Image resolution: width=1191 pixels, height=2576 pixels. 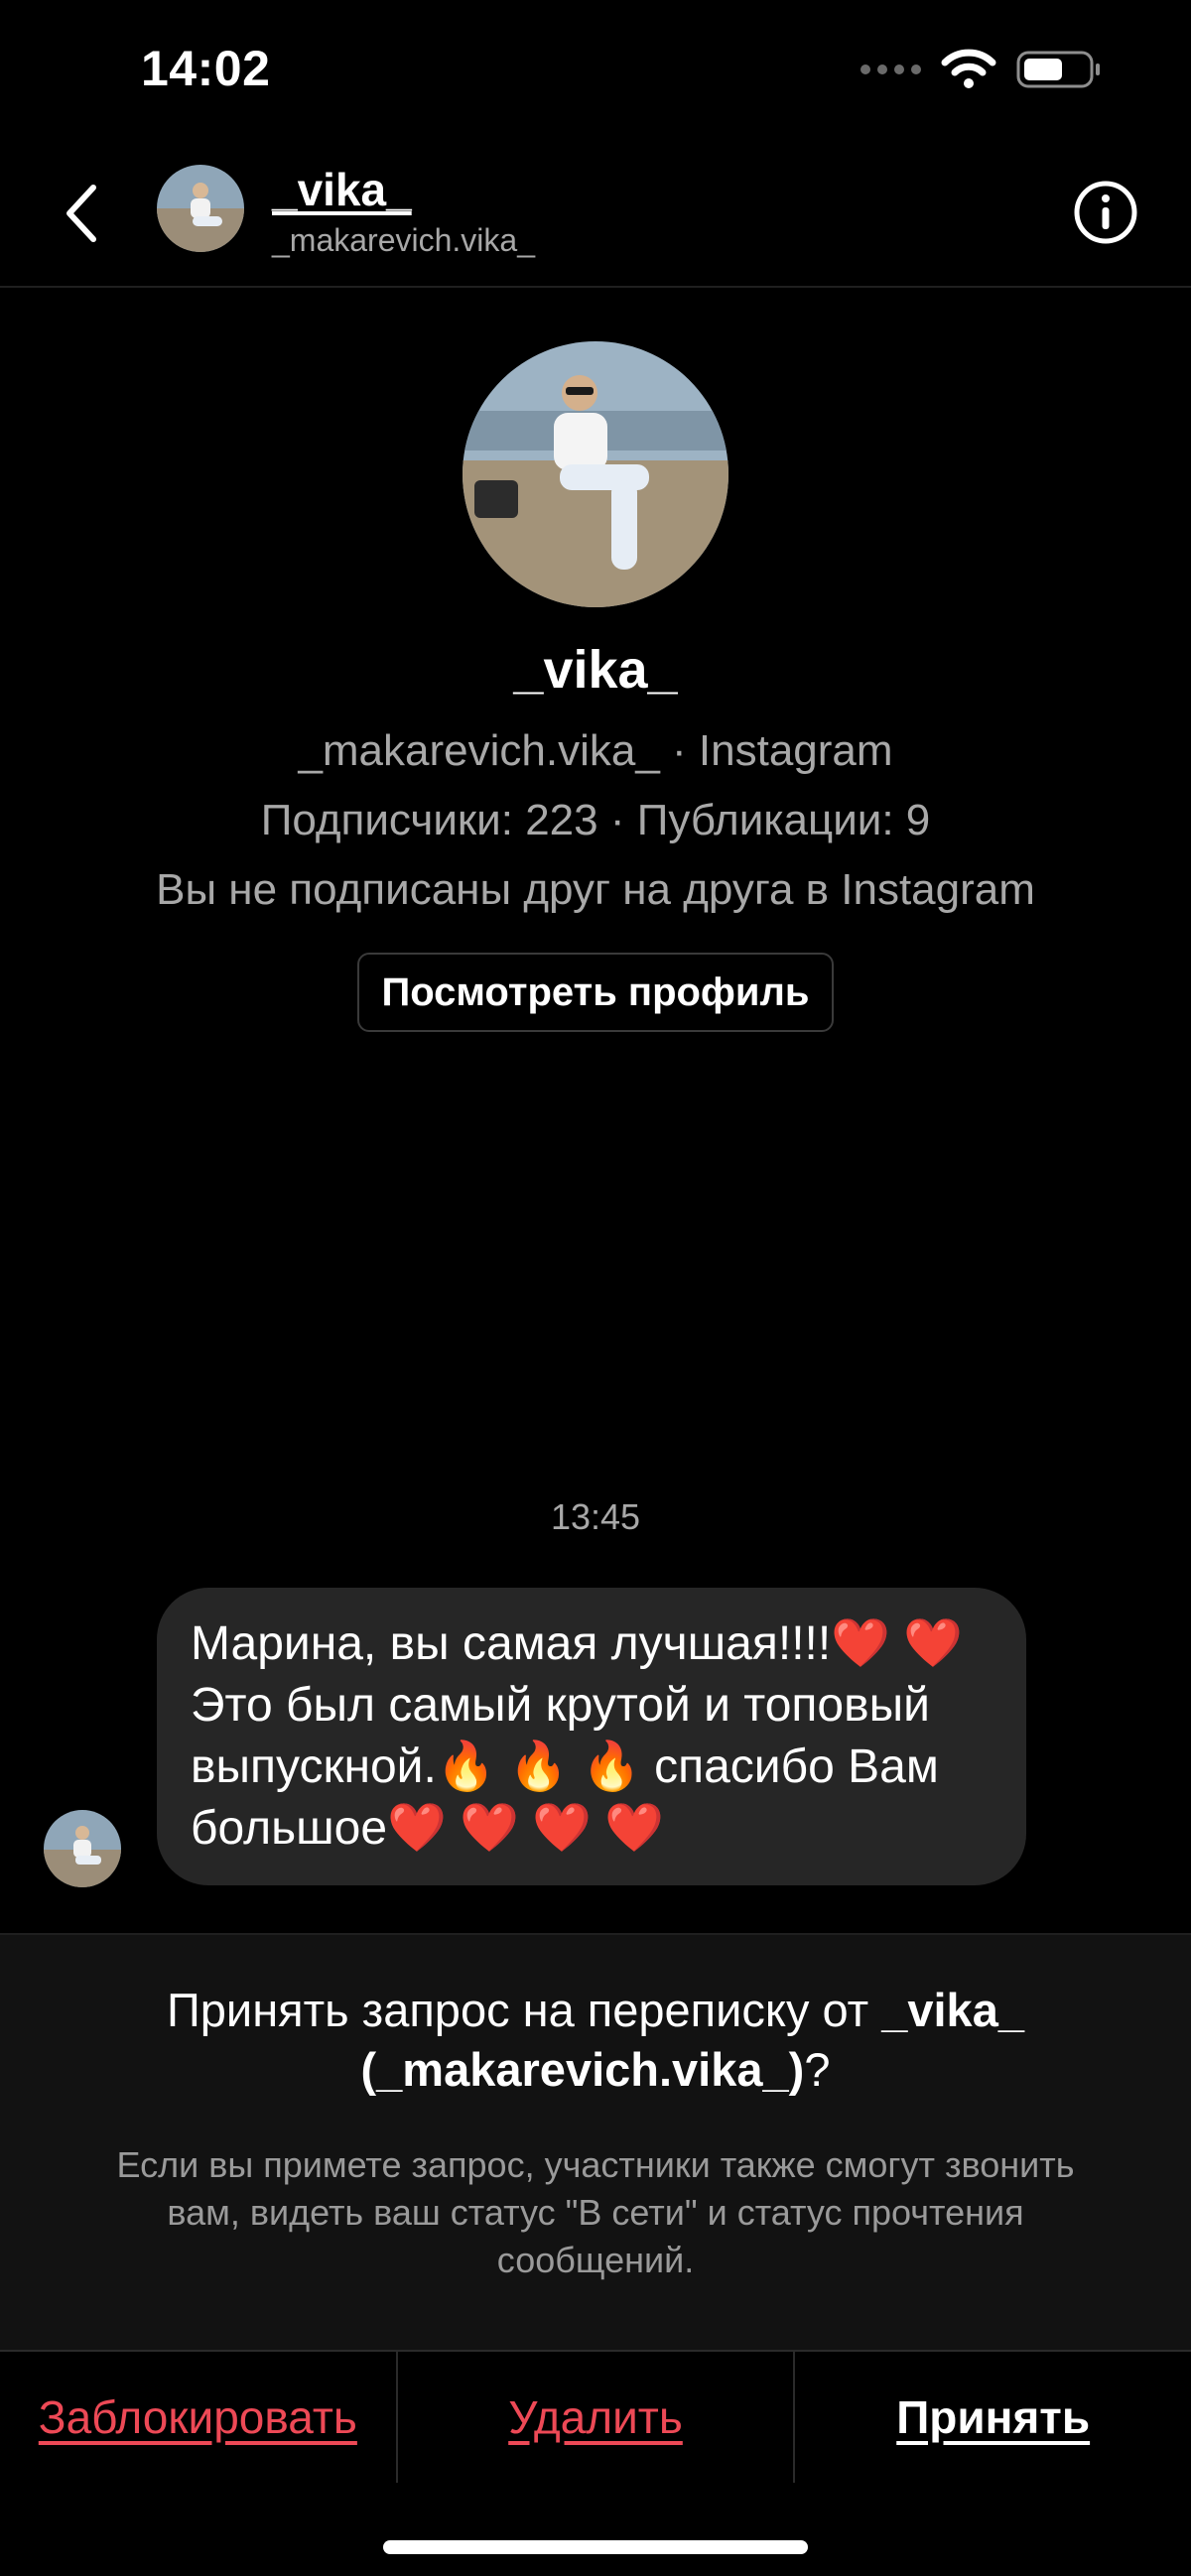 I want to click on view-profile-button: Посмотреть профиль, so click(x=595, y=993).